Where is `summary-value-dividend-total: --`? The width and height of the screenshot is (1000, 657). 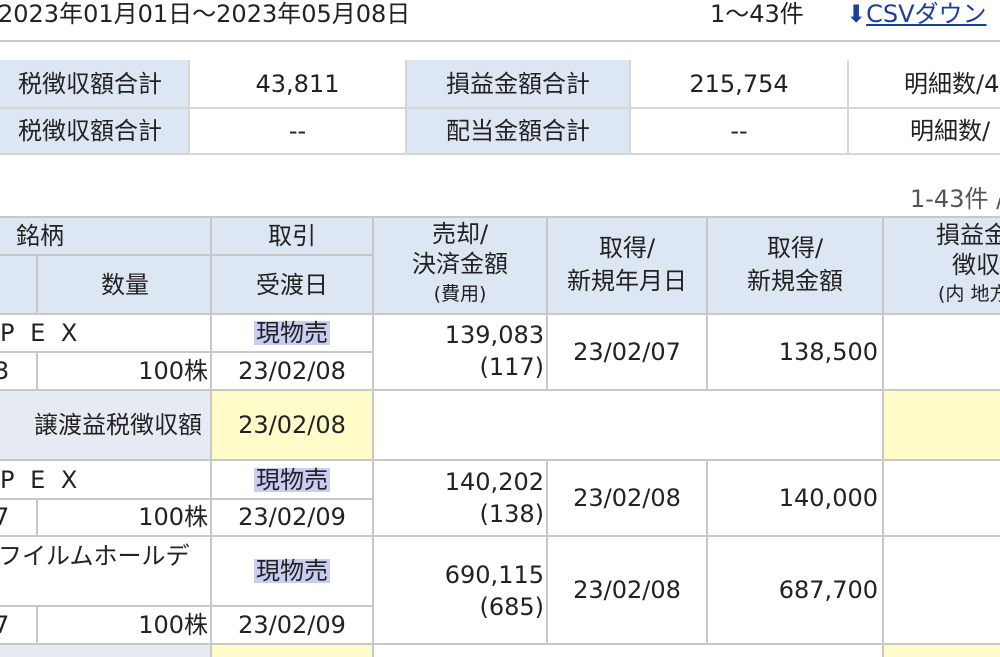
summary-value-dividend-total: -- is located at coordinates (739, 131).